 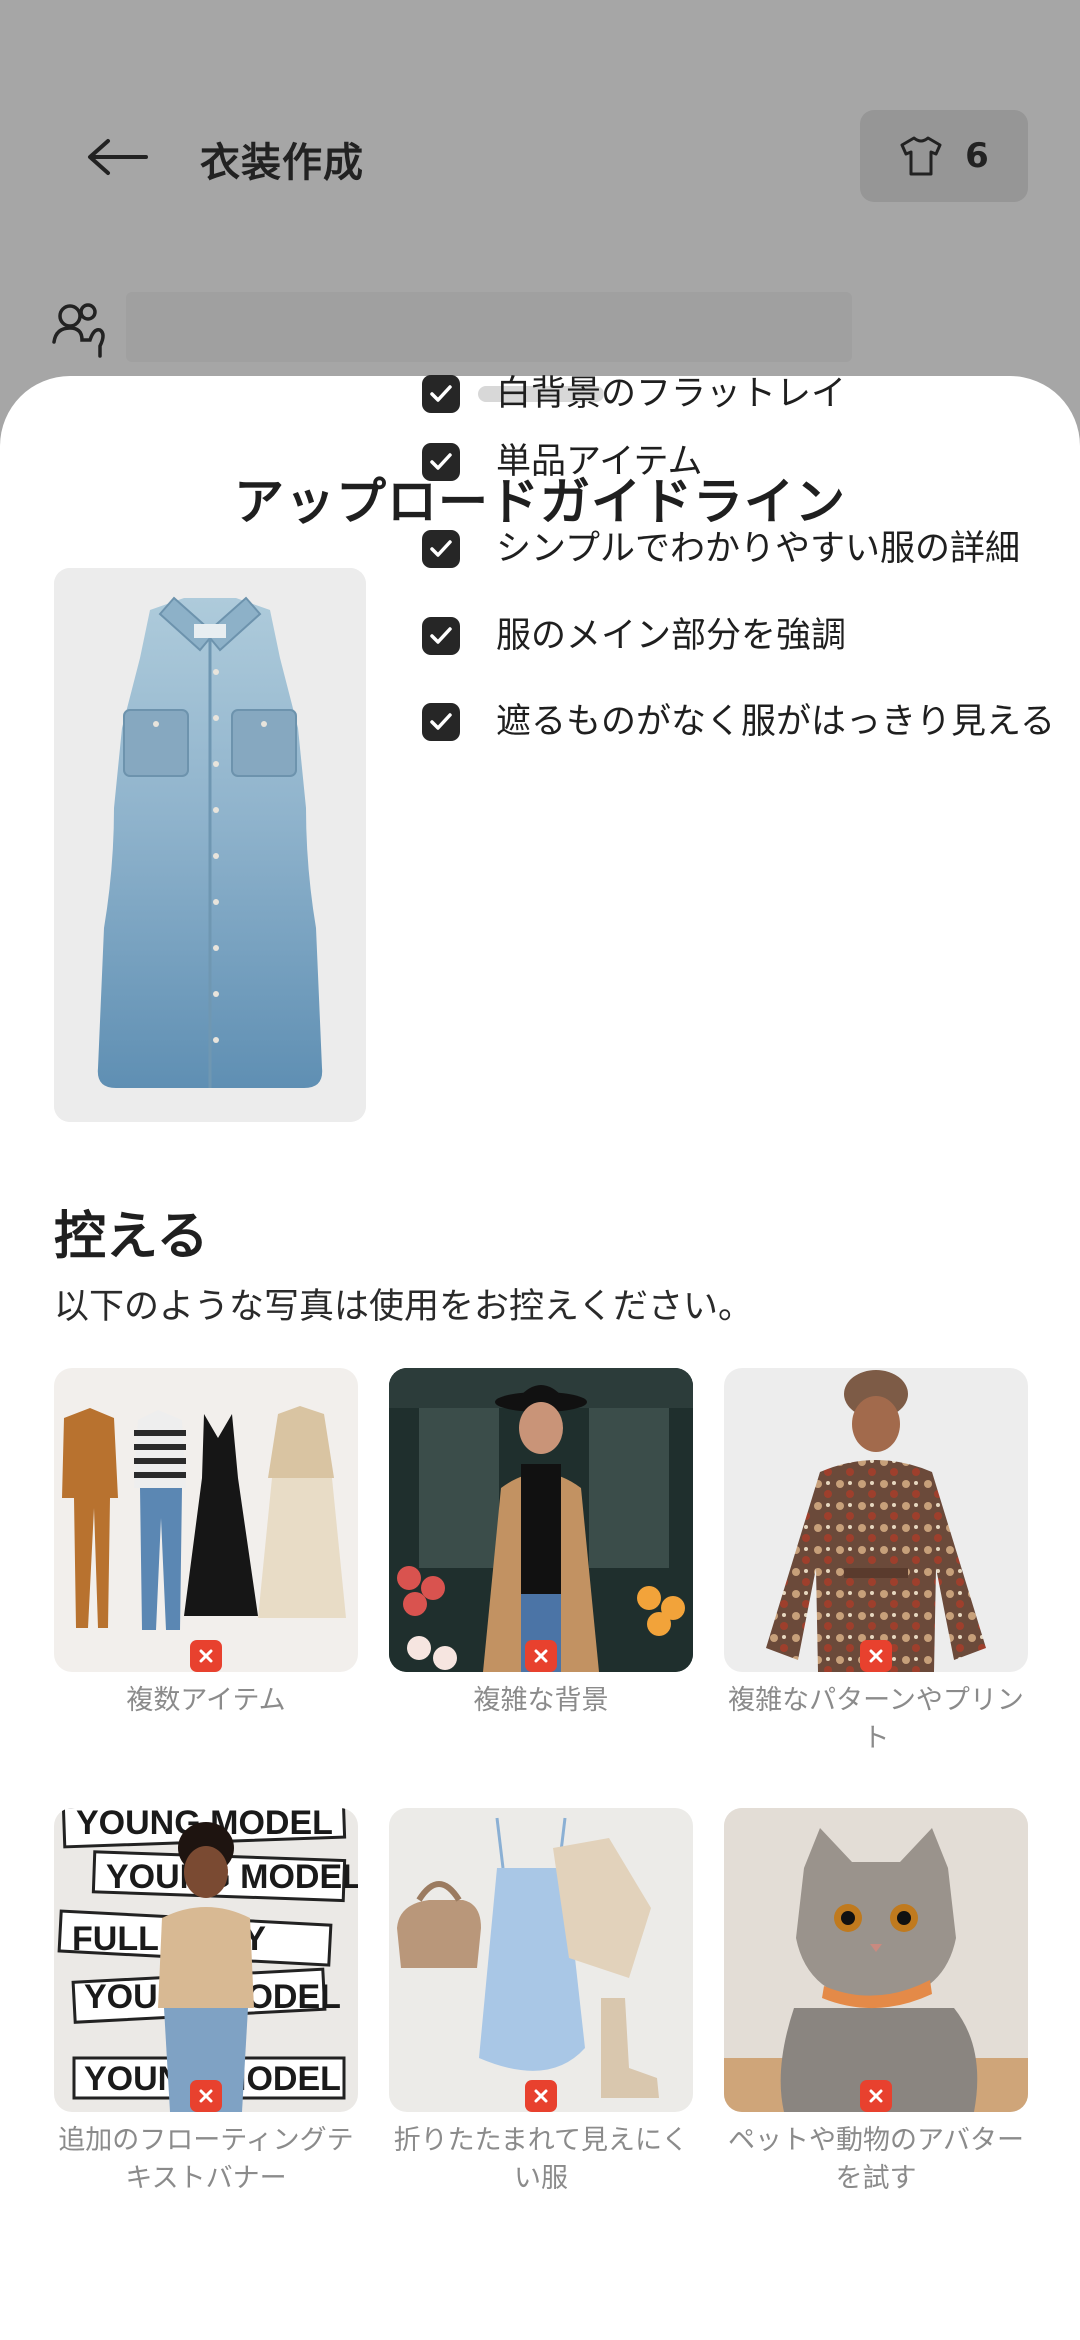 I want to click on guideline-text: 遮るものがなく服がはっきり見える, so click(x=775, y=722).